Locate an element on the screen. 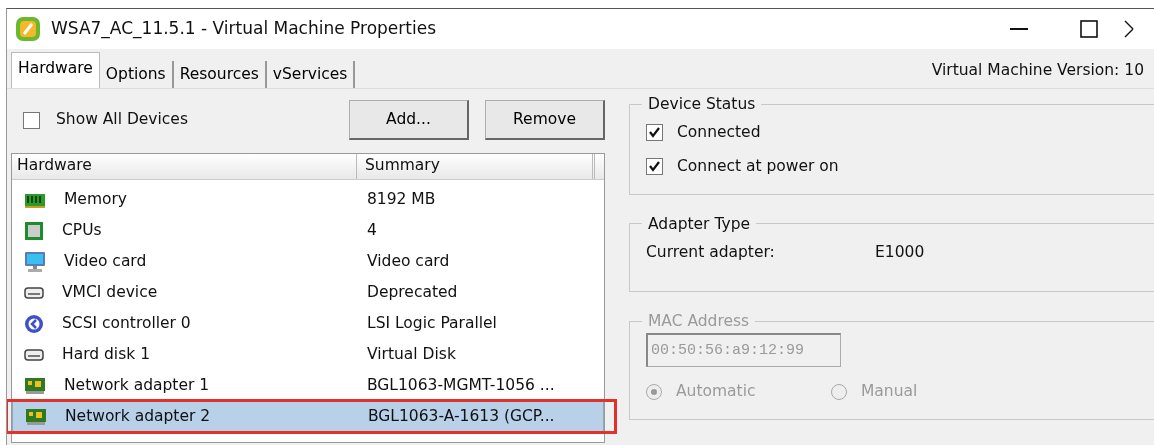 Image resolution: width=1154 pixels, height=445 pixels. device-summary: Deprecated is located at coordinates (413, 292).